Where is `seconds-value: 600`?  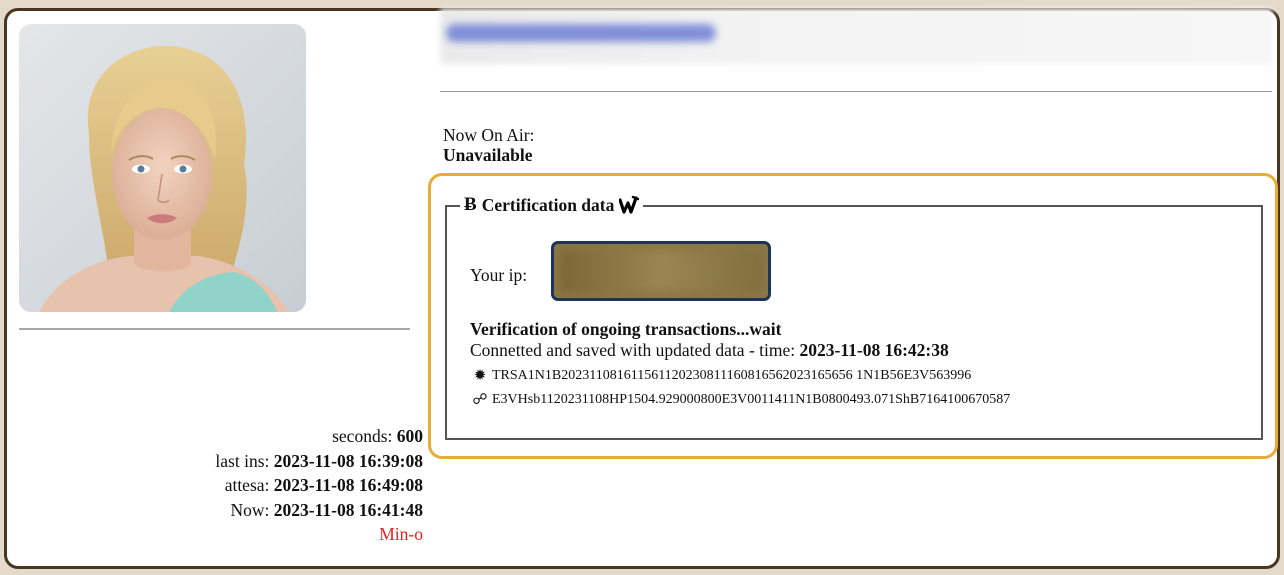 seconds-value: 600 is located at coordinates (409, 436).